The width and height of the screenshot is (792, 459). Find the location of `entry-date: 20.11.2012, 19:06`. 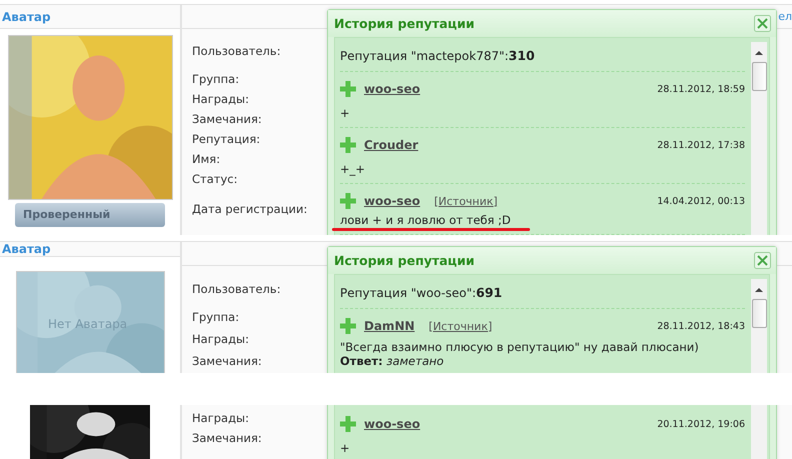

entry-date: 20.11.2012, 19:06 is located at coordinates (701, 424).